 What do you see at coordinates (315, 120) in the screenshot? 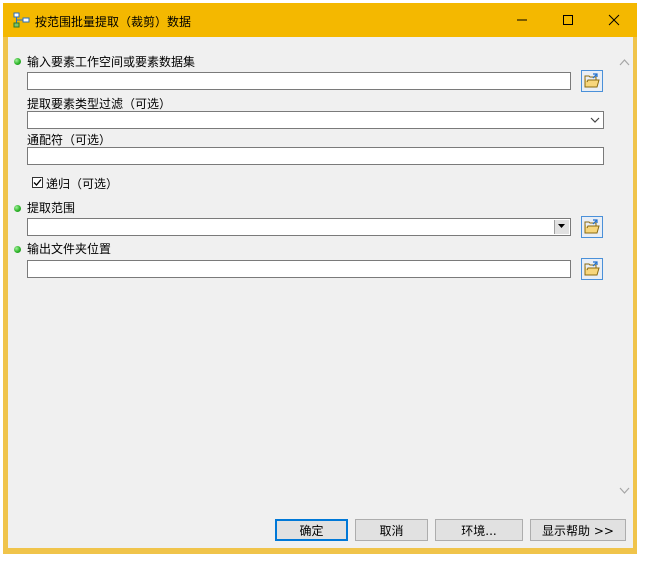
I see `type-filter-dropdown` at bounding box center [315, 120].